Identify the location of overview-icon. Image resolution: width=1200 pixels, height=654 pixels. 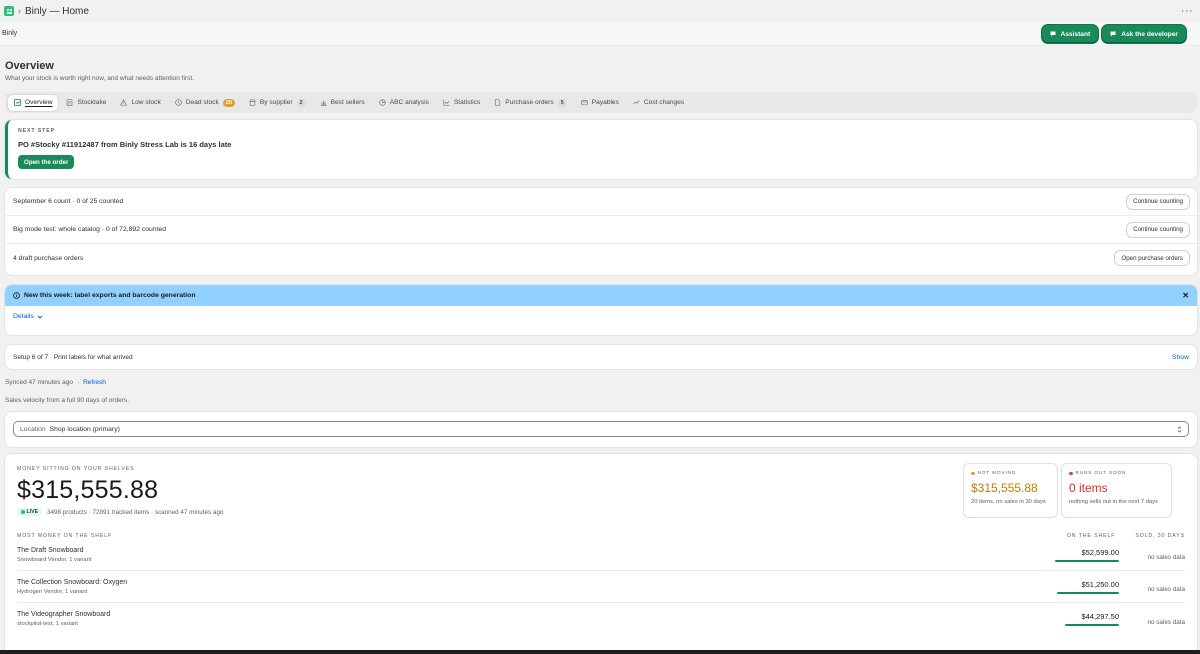
(17, 102).